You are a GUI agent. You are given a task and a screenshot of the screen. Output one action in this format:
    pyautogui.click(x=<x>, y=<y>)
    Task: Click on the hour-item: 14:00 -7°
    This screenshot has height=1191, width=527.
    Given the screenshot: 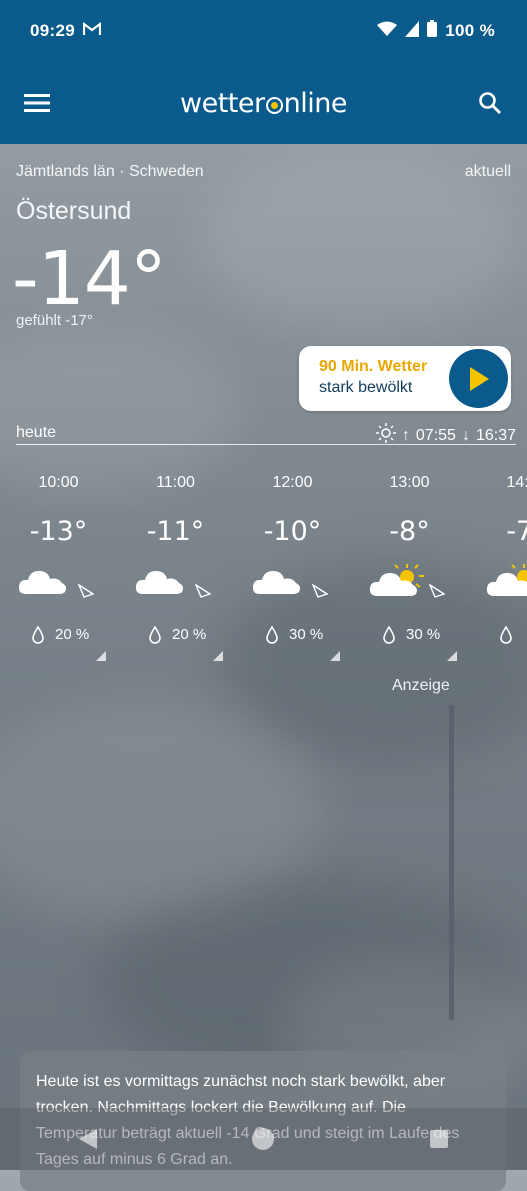 What is the action you would take?
    pyautogui.click(x=497, y=564)
    